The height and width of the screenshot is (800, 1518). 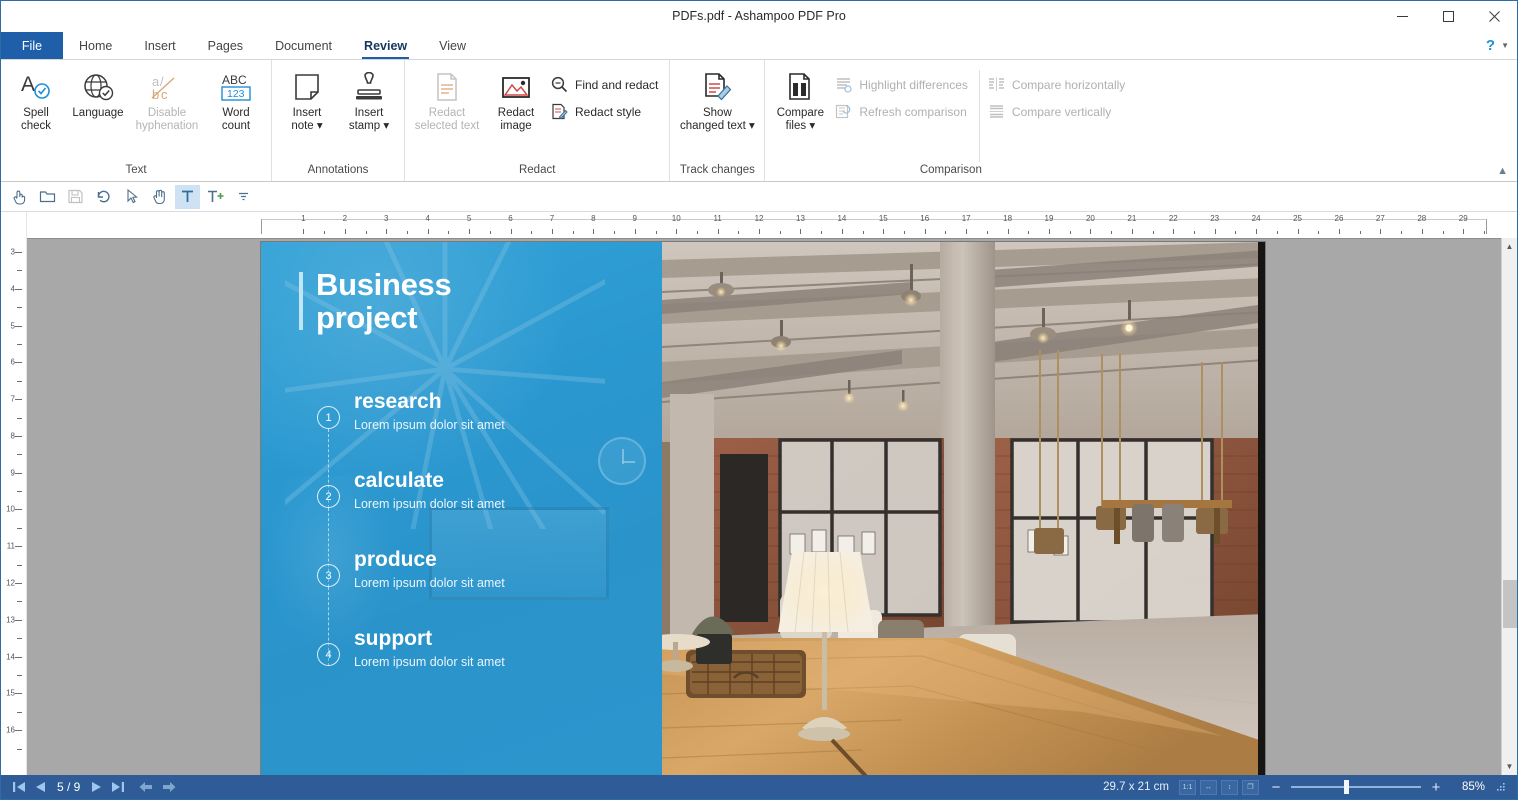 What do you see at coordinates (36, 87) in the screenshot?
I see `spellcheck-icon: A` at bounding box center [36, 87].